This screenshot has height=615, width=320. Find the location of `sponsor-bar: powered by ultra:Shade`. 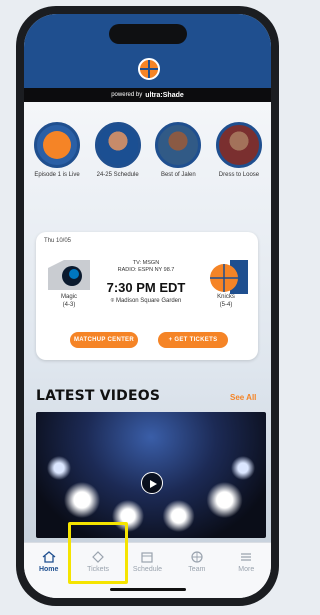

sponsor-bar: powered by ultra:Shade is located at coordinates (147, 95).